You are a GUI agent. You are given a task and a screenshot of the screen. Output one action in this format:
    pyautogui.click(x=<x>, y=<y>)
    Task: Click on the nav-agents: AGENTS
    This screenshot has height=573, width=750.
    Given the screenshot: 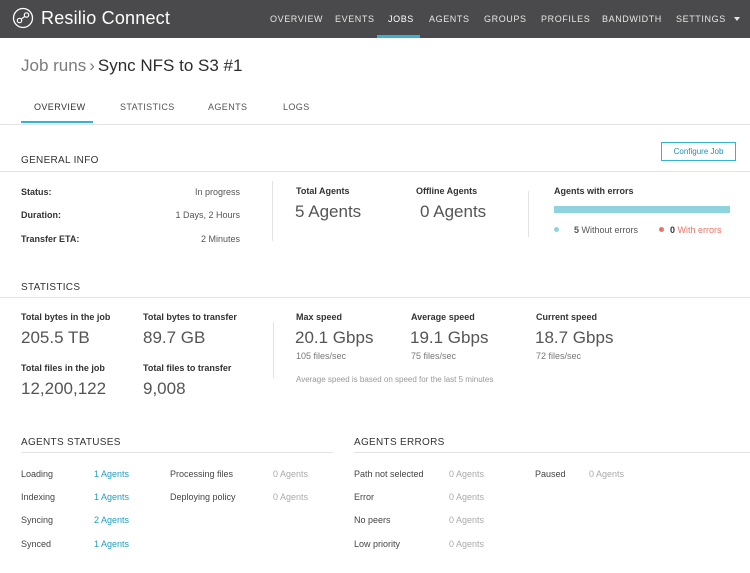 What is the action you would take?
    pyautogui.click(x=449, y=19)
    